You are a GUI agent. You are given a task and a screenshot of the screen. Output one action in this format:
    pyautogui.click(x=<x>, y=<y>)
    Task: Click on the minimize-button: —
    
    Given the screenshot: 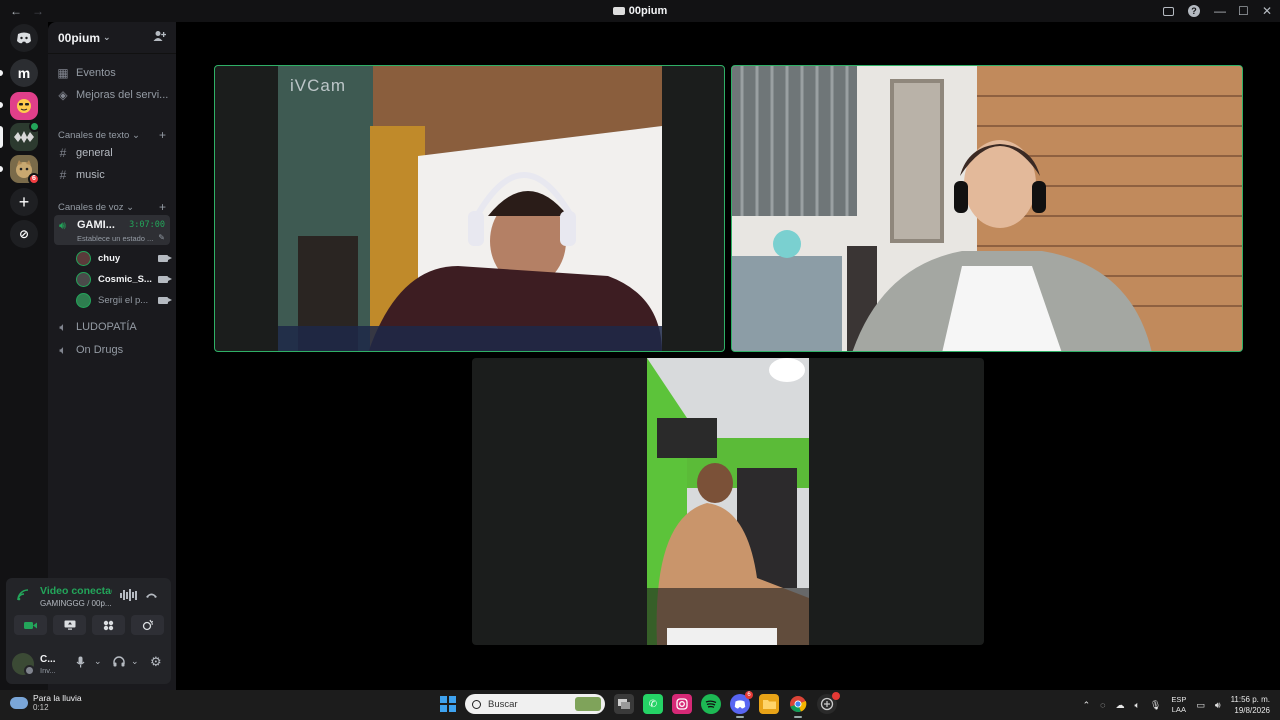 What is the action you would take?
    pyautogui.click(x=1220, y=11)
    